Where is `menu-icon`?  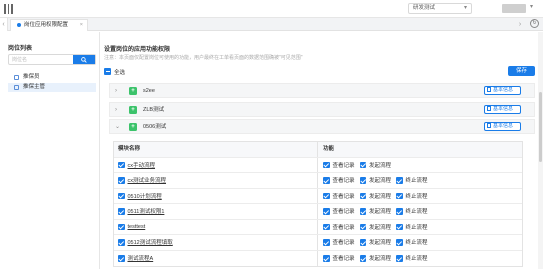
menu-icon is located at coordinates (8, 9).